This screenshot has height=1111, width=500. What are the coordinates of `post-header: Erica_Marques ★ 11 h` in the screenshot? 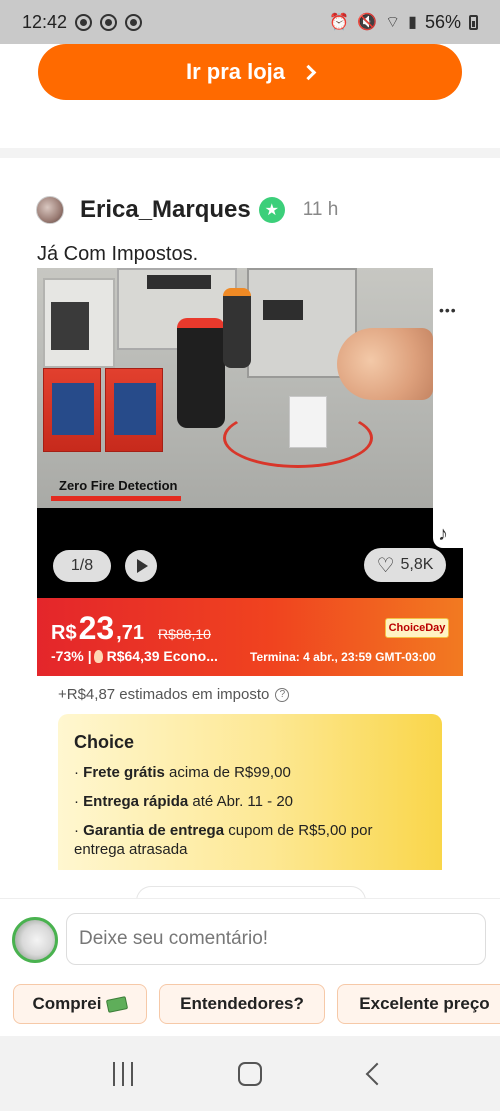 It's located at (187, 210).